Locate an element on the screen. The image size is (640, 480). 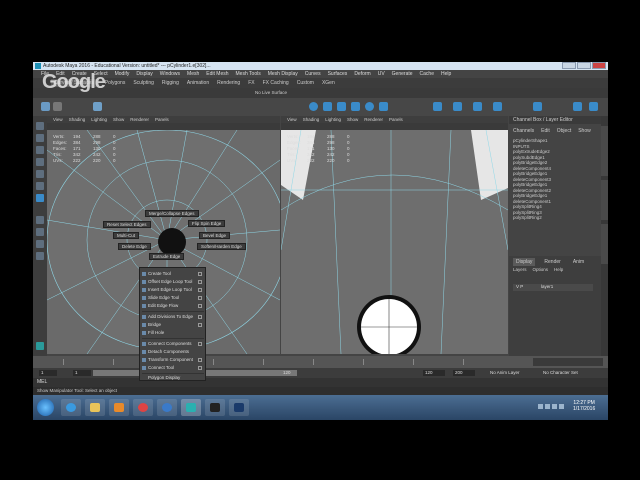
anim-layer-dropdown: No Anim Layer is located at coordinates (510, 373).